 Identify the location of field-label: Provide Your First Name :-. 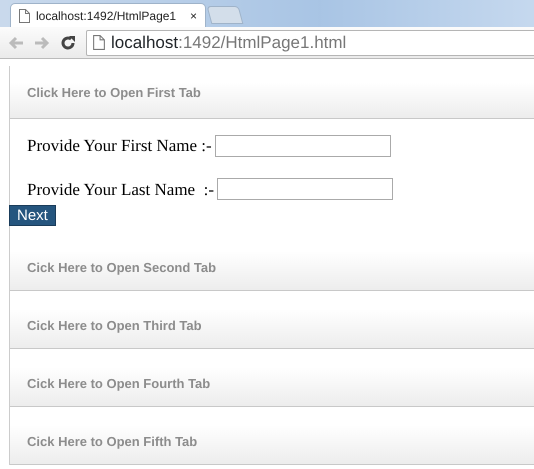
(119, 146).